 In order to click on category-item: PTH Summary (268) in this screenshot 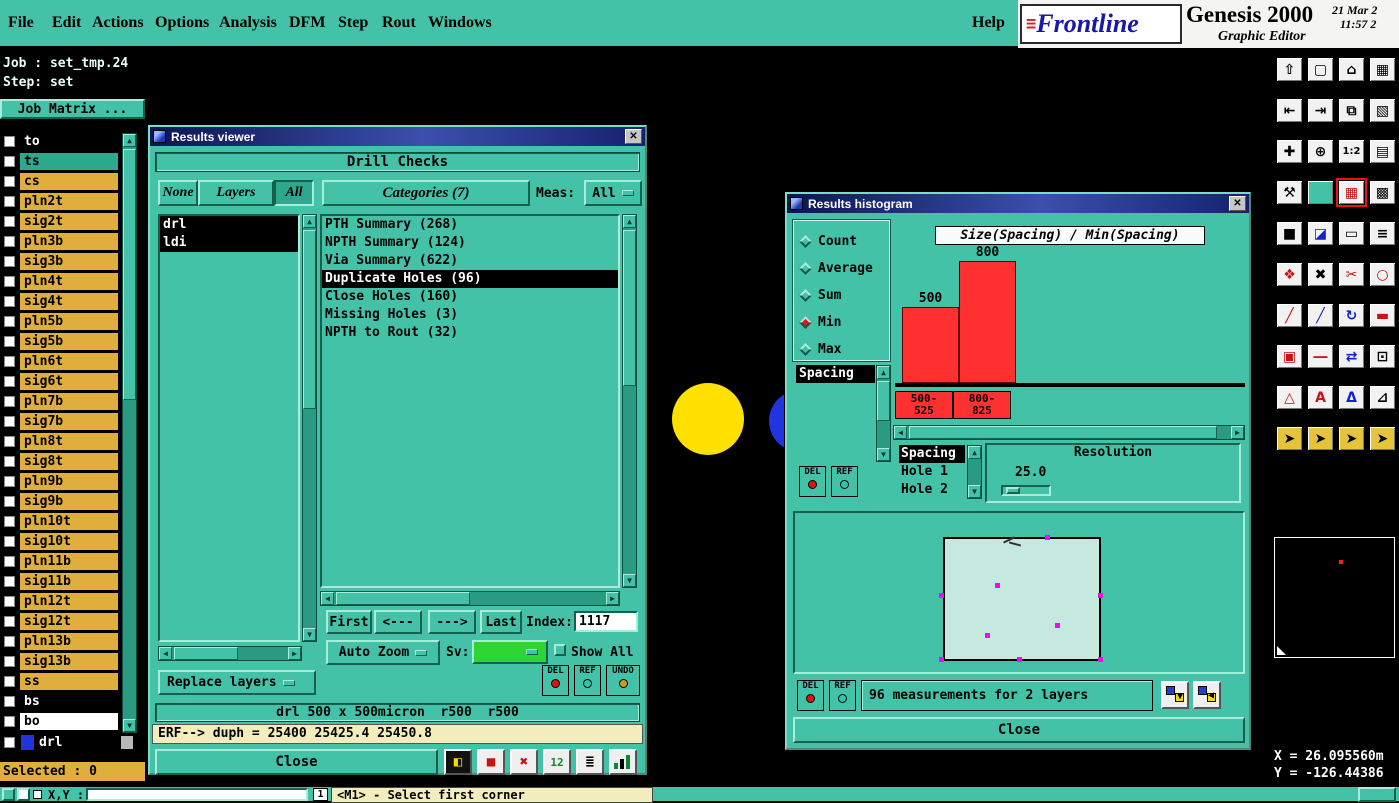, I will do `click(470, 225)`.